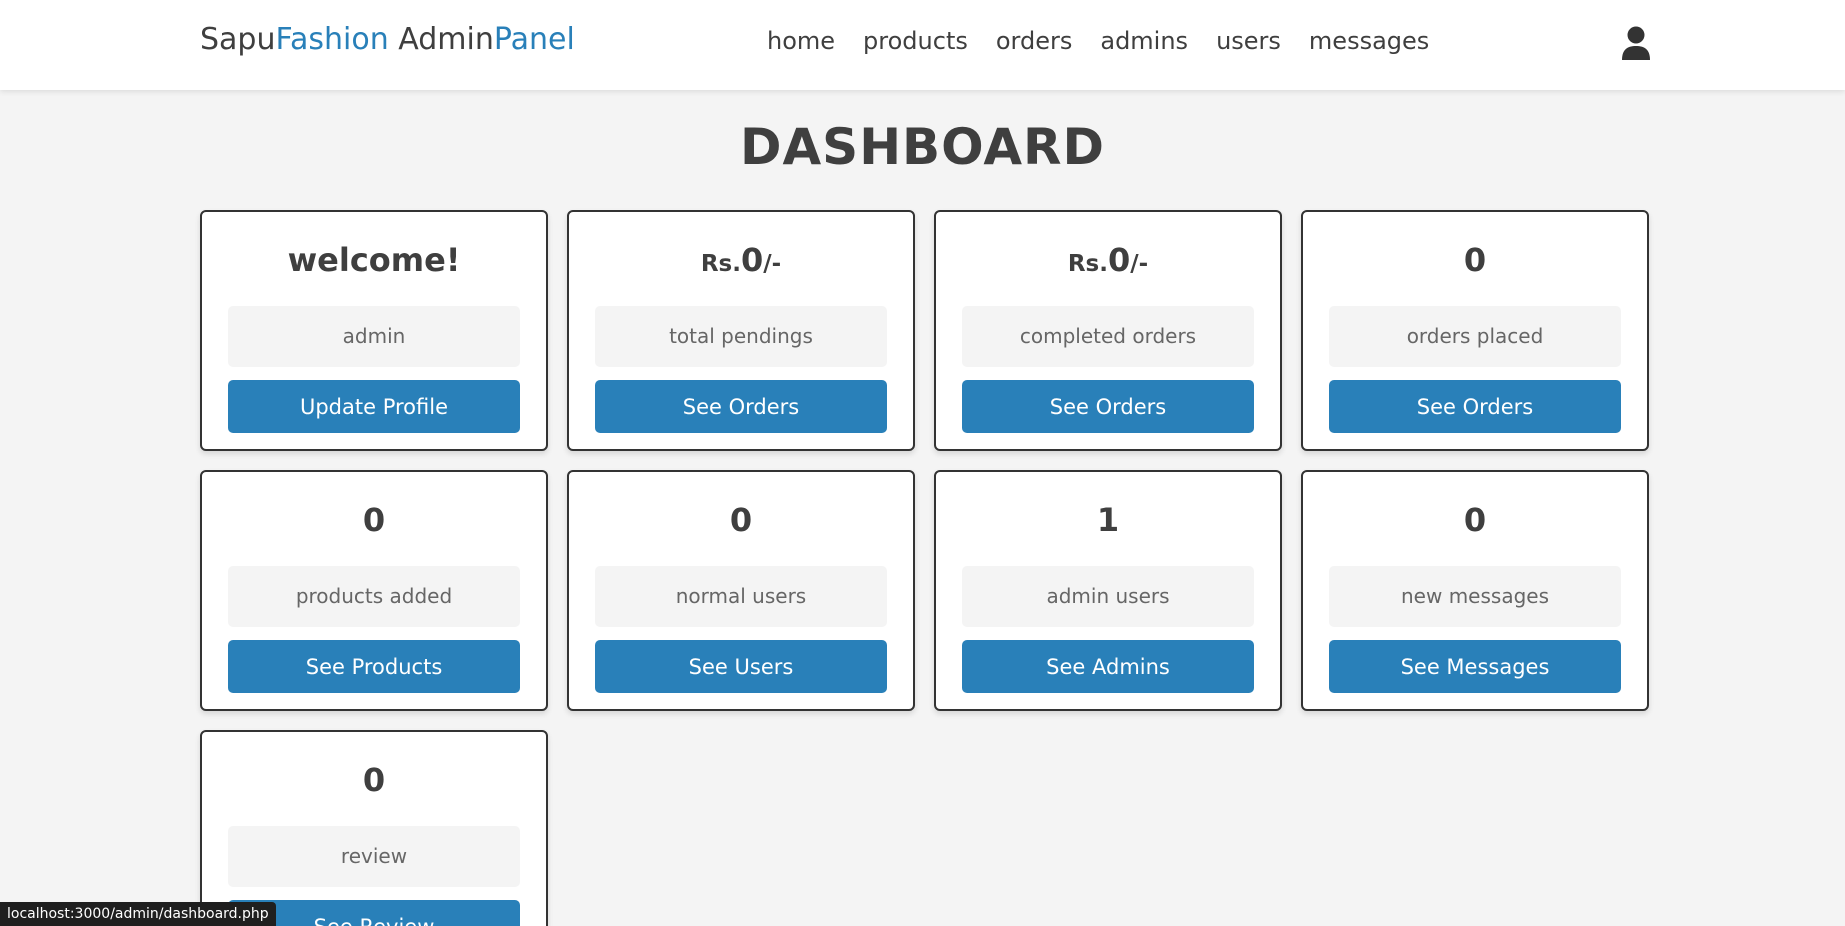 The width and height of the screenshot is (1845, 926). I want to click on card-total-pendings: Rs.0/- total pendings See Orders, so click(741, 330).